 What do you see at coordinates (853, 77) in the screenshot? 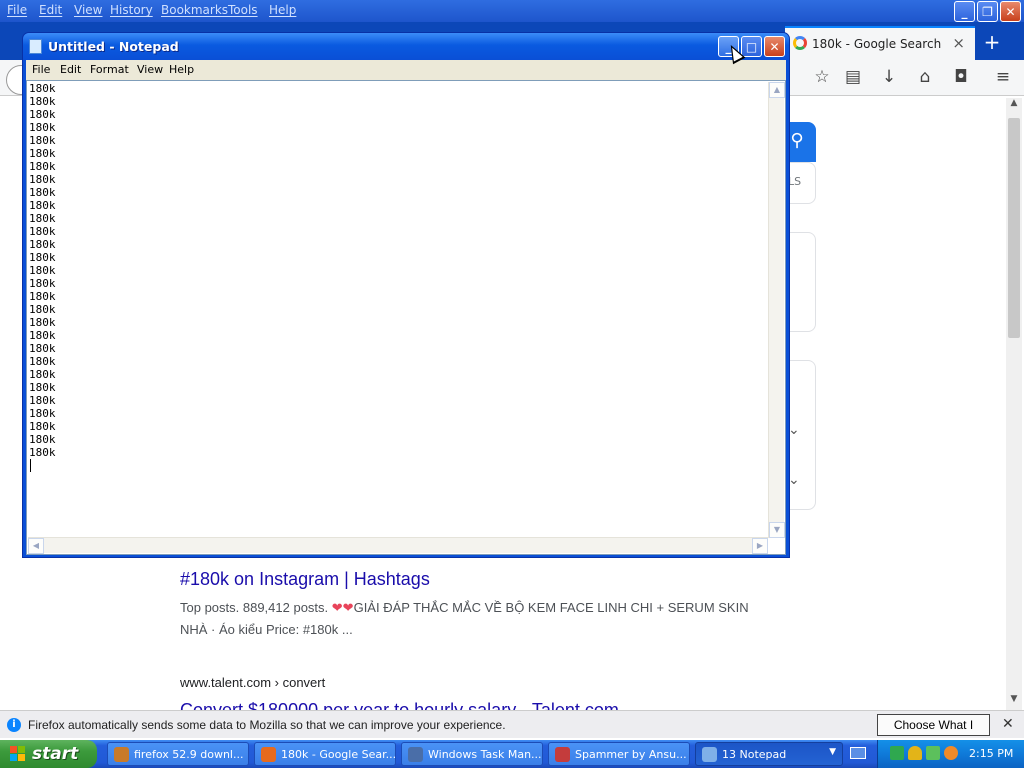
I see `library-icon: ▤` at bounding box center [853, 77].